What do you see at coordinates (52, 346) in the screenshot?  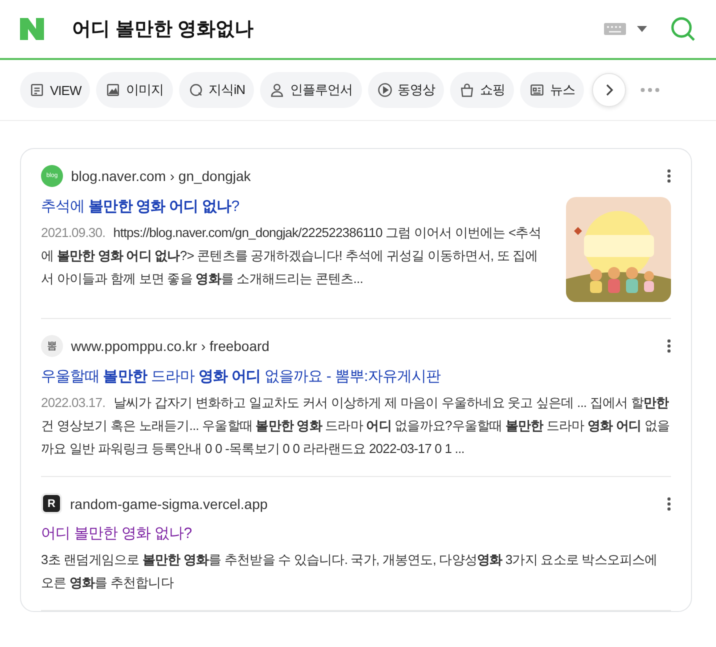 I see `site-icon: 뽐` at bounding box center [52, 346].